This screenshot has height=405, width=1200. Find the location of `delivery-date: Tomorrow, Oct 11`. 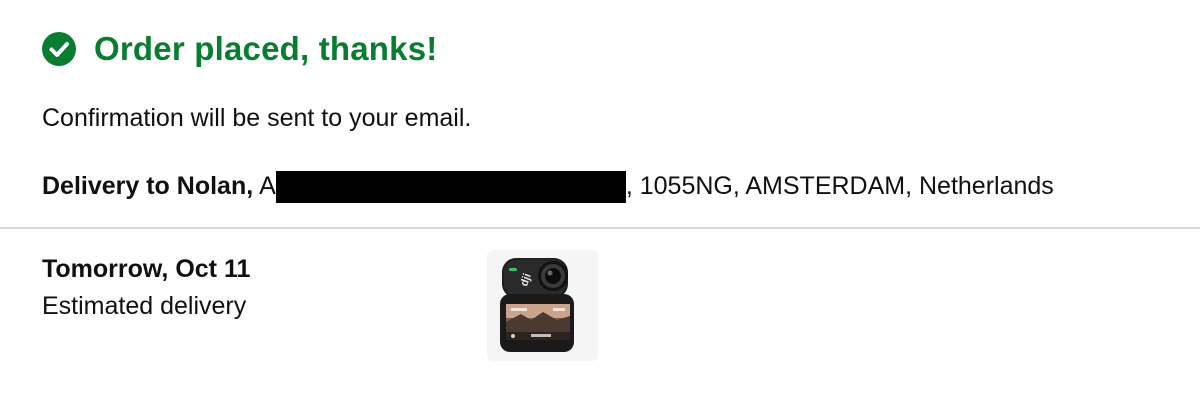

delivery-date: Tomorrow, Oct 11 is located at coordinates (146, 269).